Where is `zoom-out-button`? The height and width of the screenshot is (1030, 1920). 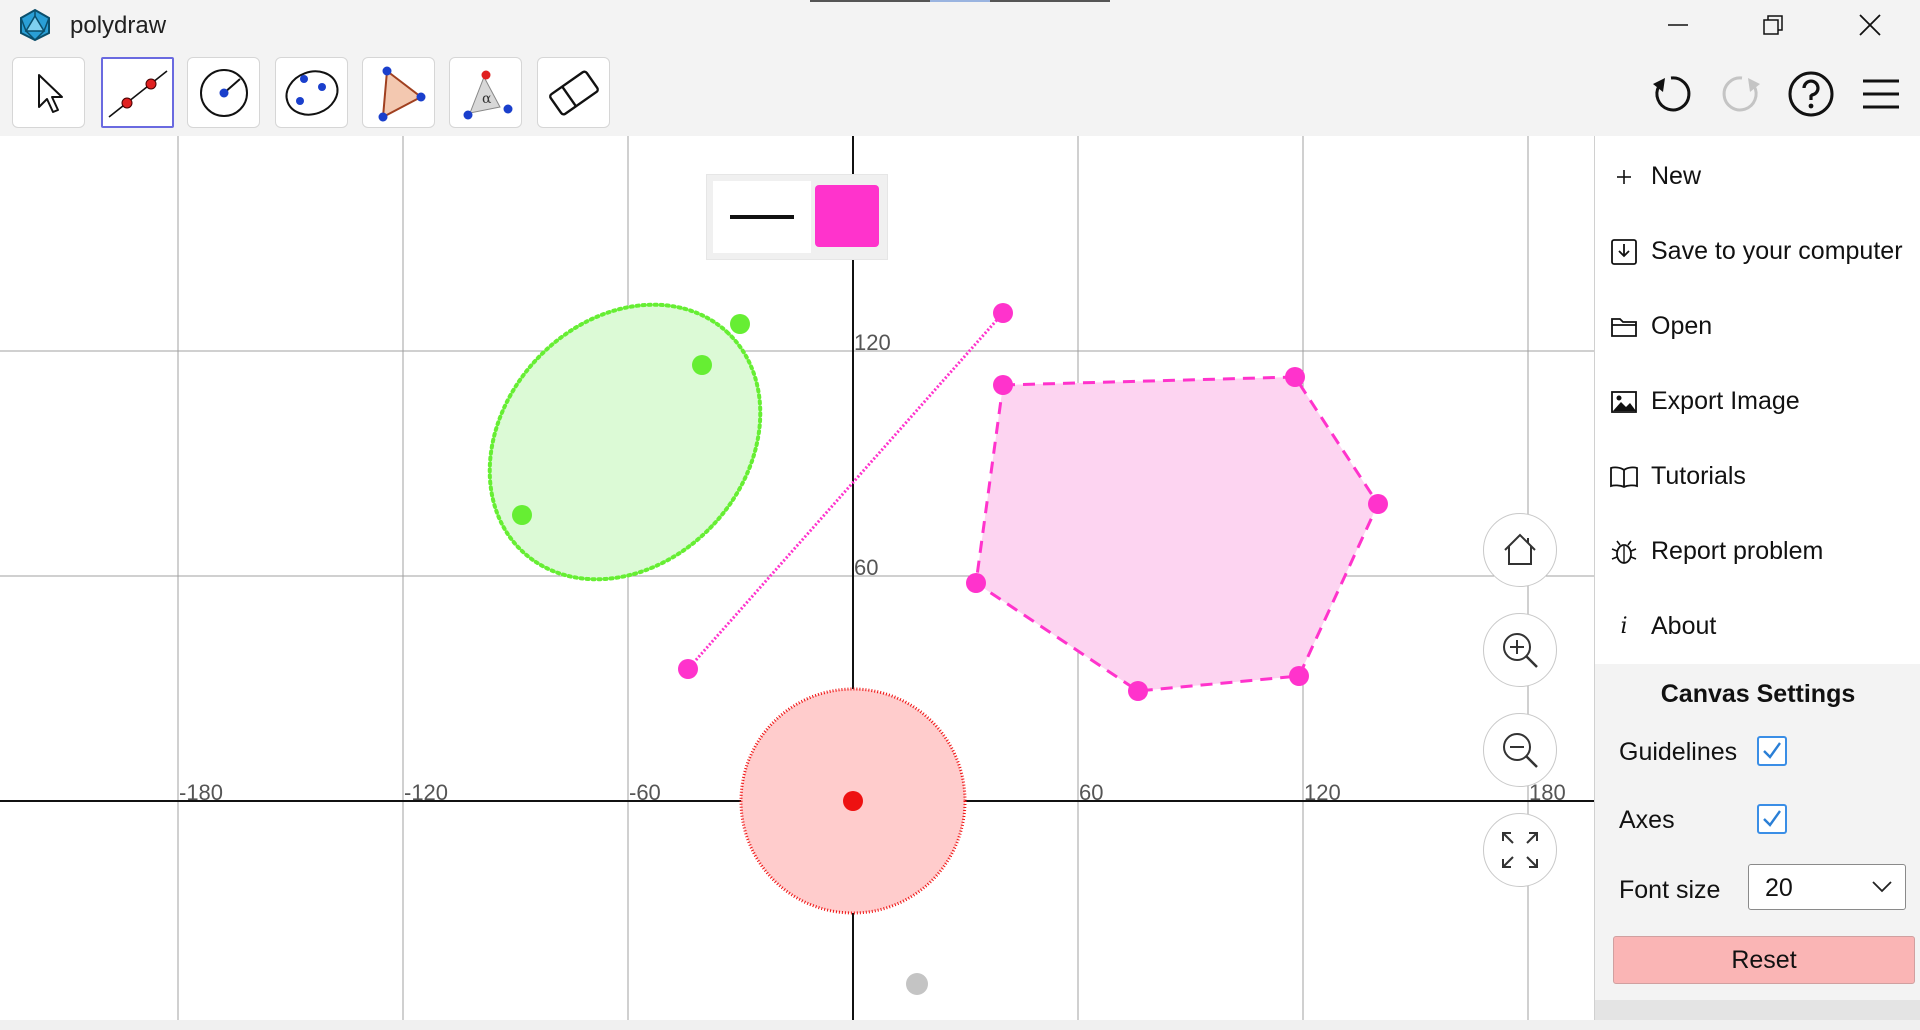 zoom-out-button is located at coordinates (1520, 750).